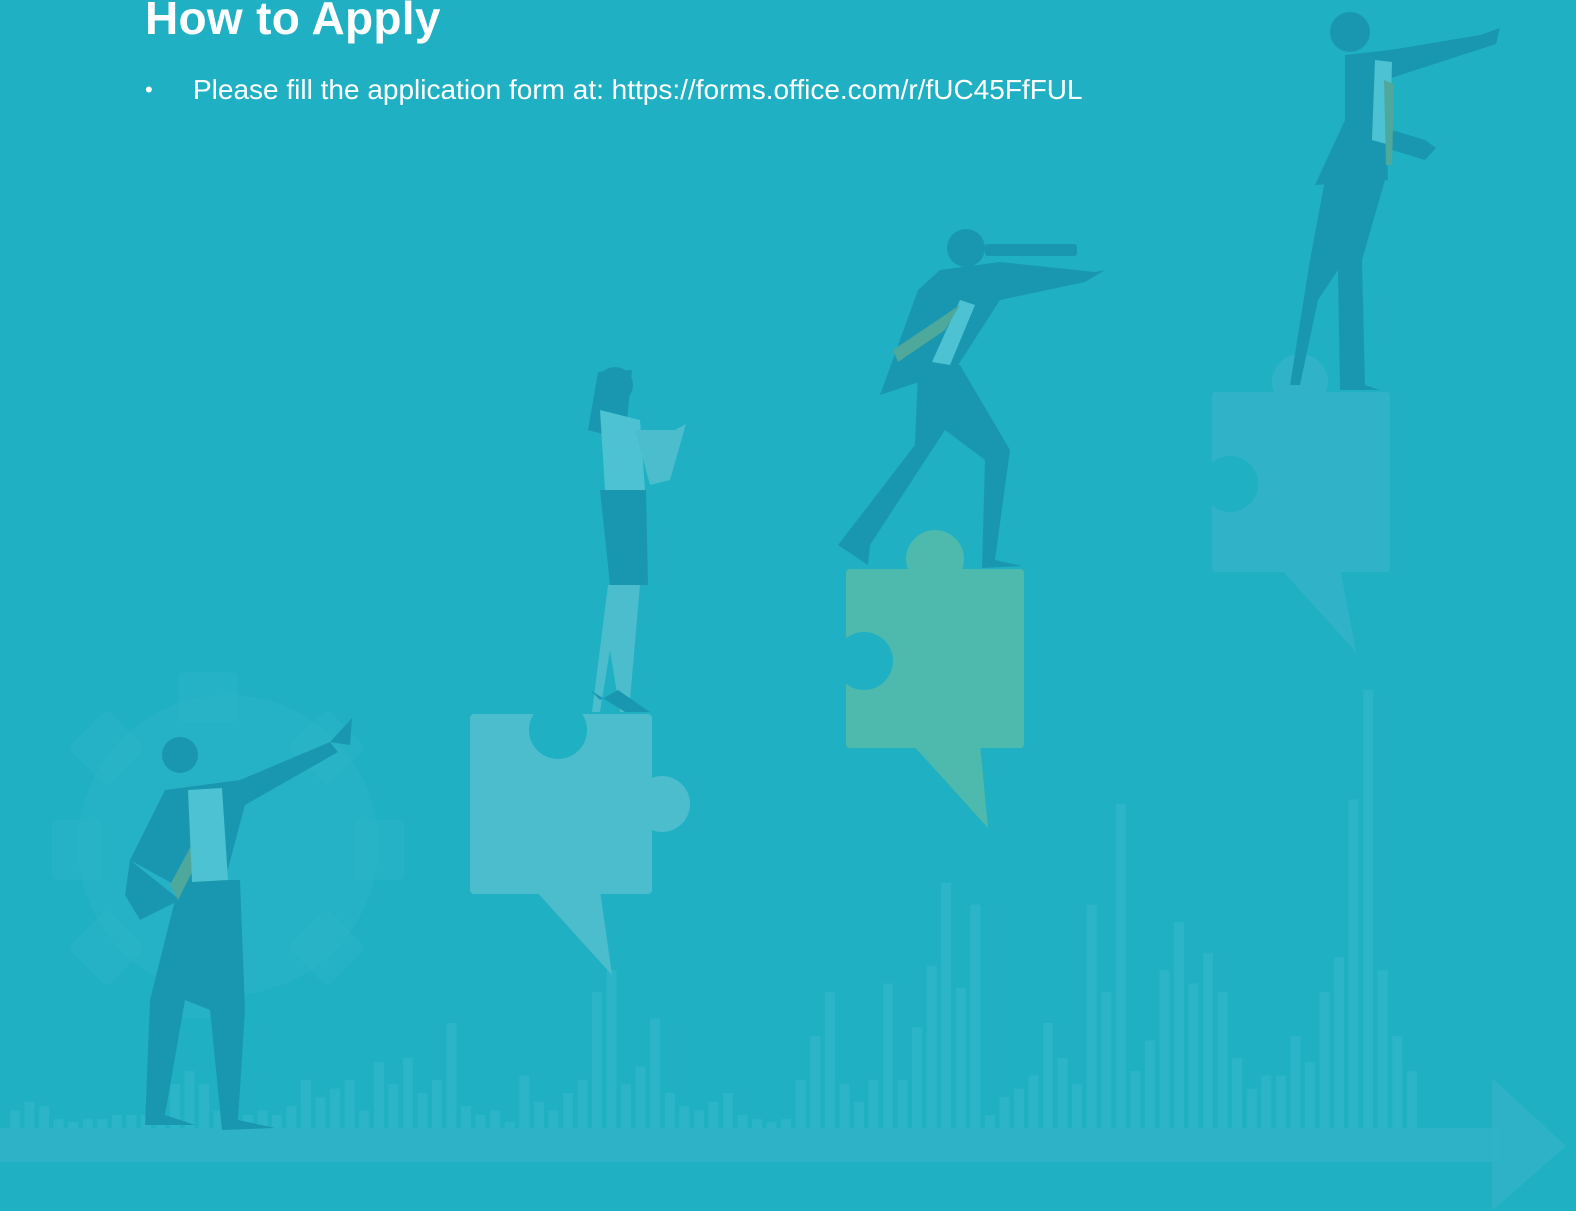 This screenshot has height=1211, width=1576. What do you see at coordinates (1395, 201) in the screenshot?
I see `leader-figure` at bounding box center [1395, 201].